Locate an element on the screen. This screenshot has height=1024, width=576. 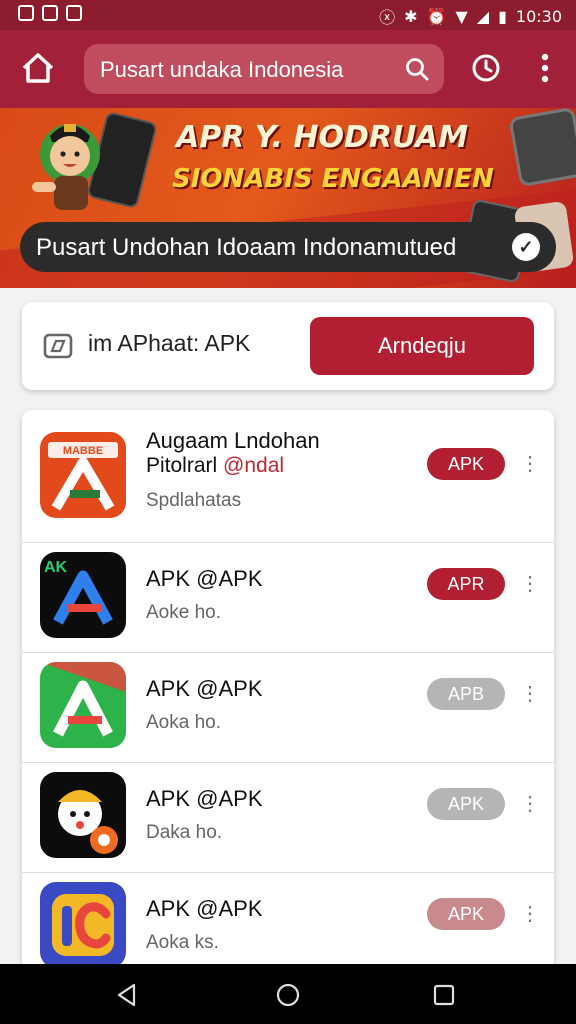
history-button is located at coordinates (486, 68).